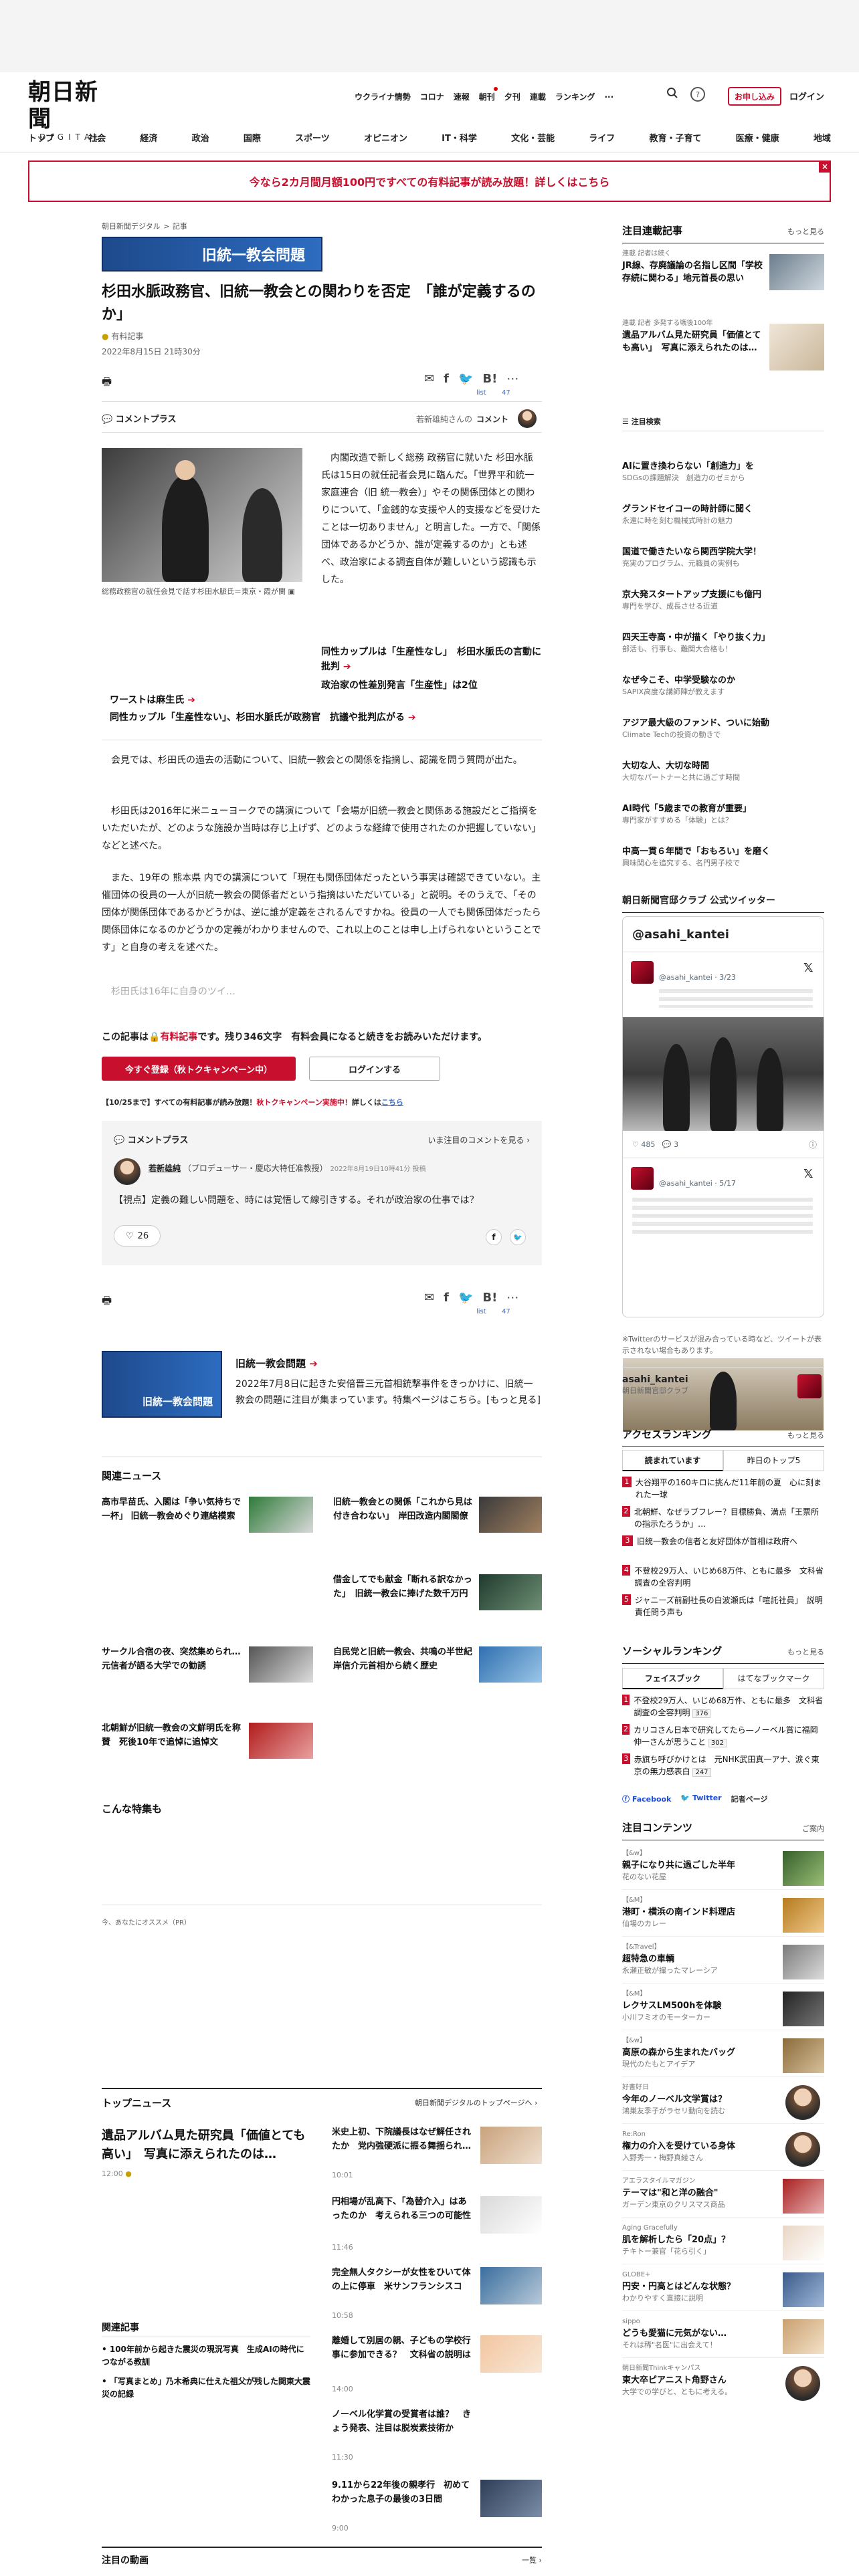 The height and width of the screenshot is (2576, 859). What do you see at coordinates (172, 1735) in the screenshot?
I see `related-item: 北朝鮮が旧統一教会の文鮮明氏を称賛 死後10年で追悼に追悼文` at bounding box center [172, 1735].